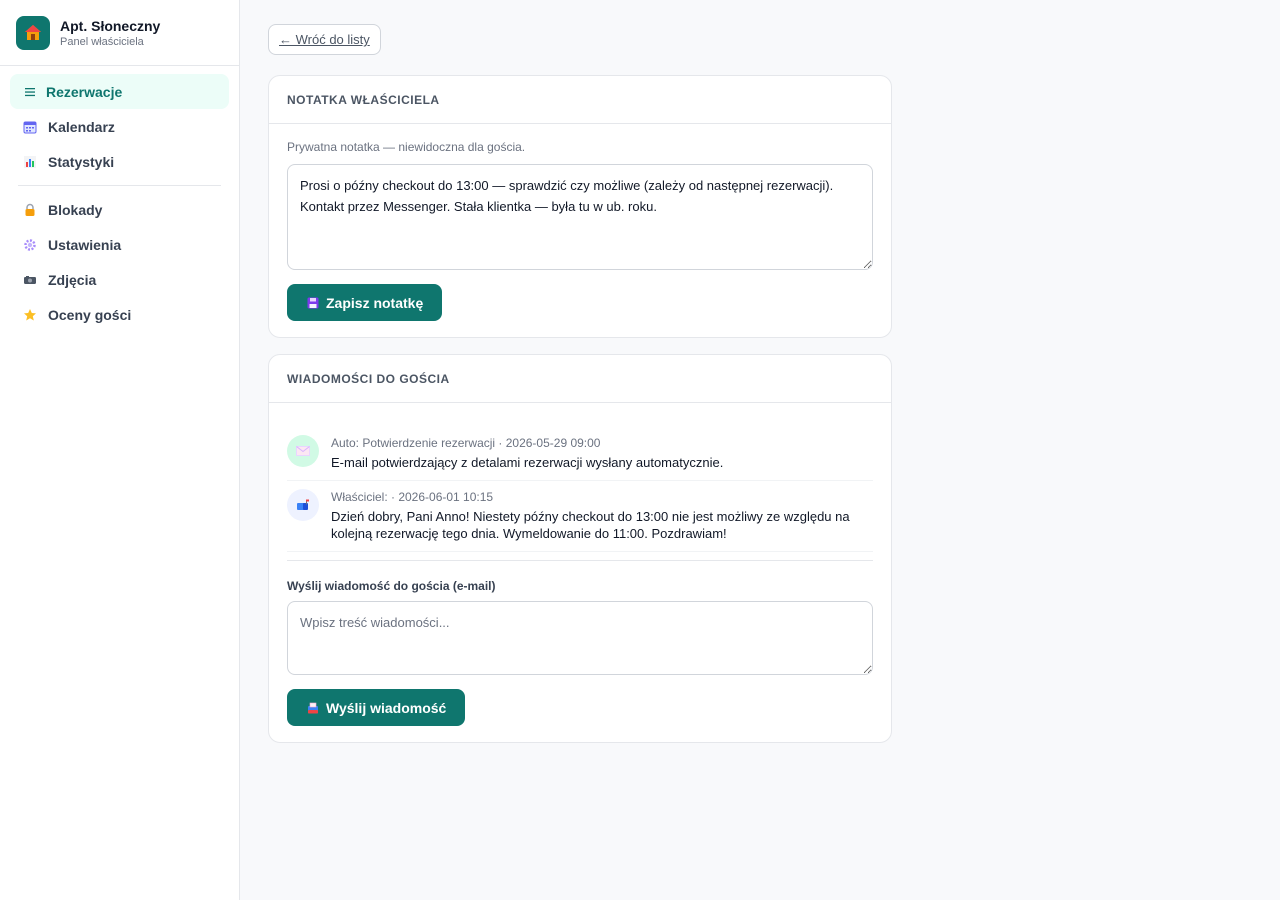 This screenshot has width=1280, height=900. Describe the element at coordinates (580, 638) in the screenshot. I see `message-input` at that location.